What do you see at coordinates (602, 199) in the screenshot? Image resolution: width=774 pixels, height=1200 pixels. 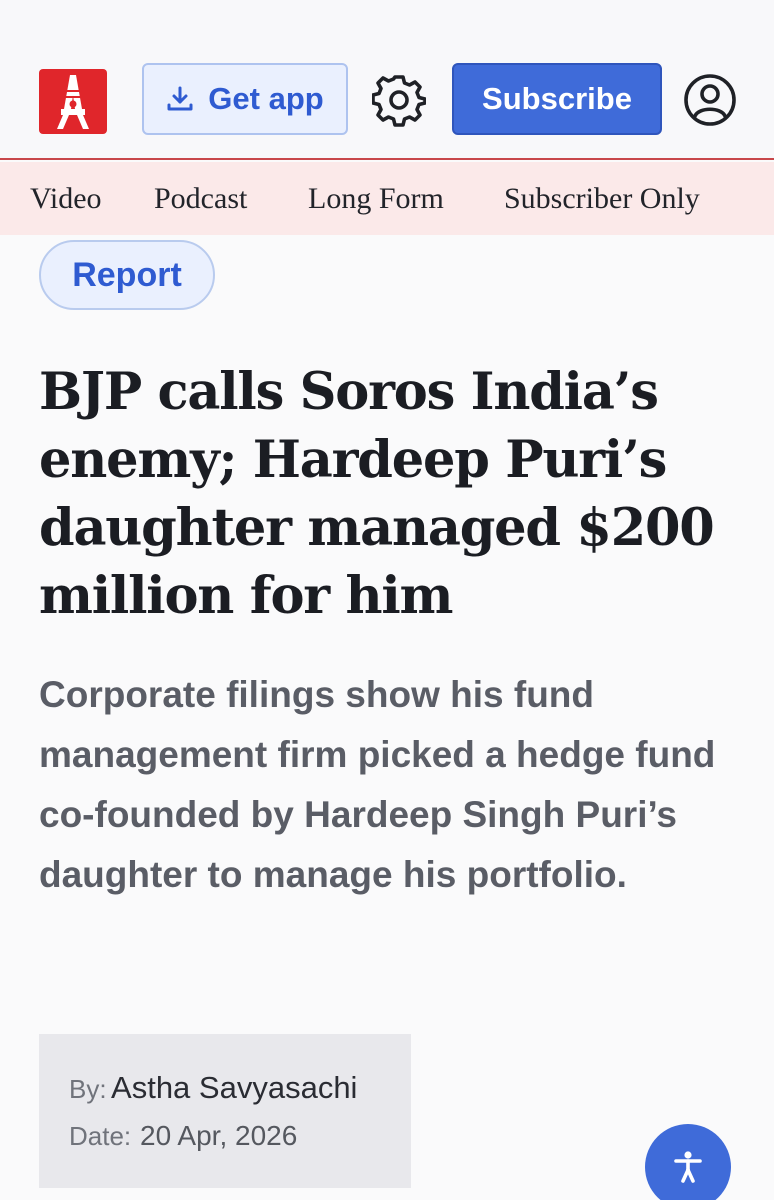 I see `nav-item-subscriber-only: Subscriber Only` at bounding box center [602, 199].